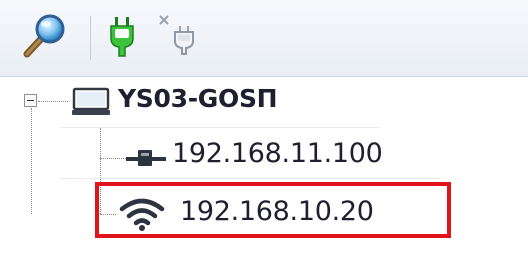  What do you see at coordinates (198, 98) in the screenshot?
I see `tree-node-root-label: YS03-GOSП` at bounding box center [198, 98].